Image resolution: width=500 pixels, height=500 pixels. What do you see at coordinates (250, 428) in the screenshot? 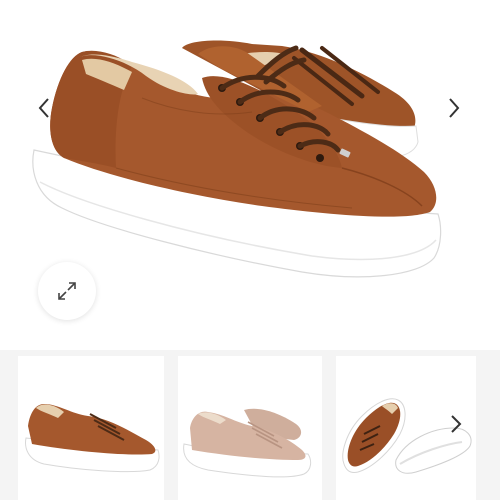
I see `thumbnail-nude-sneaker-pair` at bounding box center [250, 428].